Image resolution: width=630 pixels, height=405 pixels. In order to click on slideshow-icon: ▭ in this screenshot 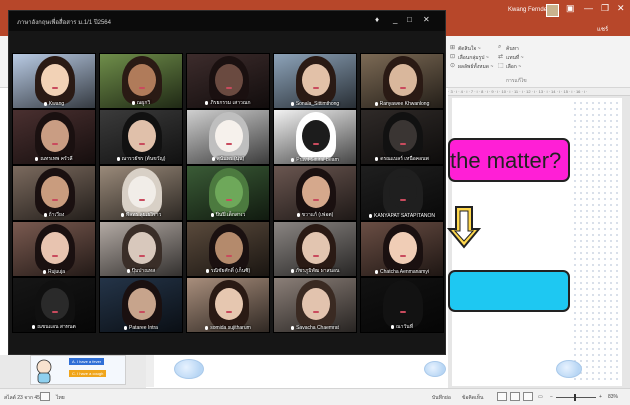, I will do `click(540, 397)`.